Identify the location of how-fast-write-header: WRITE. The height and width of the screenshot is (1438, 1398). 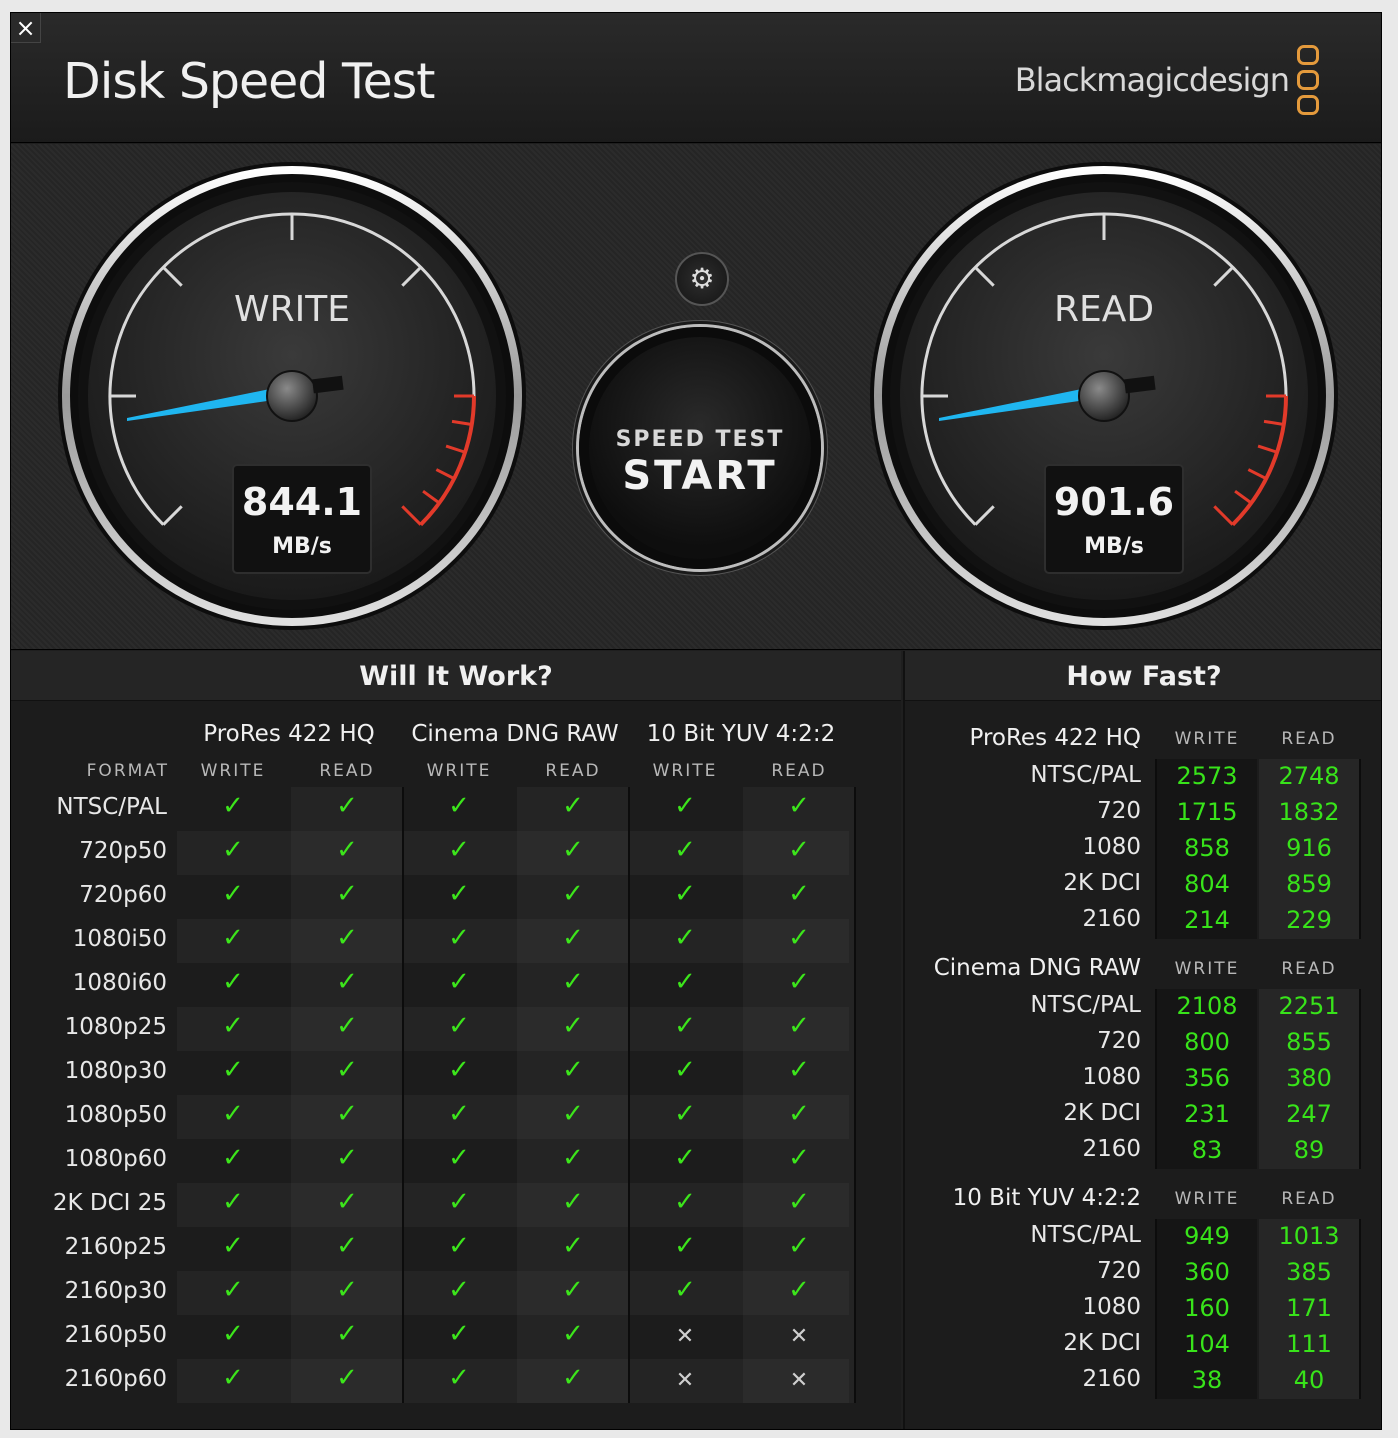
(1207, 969).